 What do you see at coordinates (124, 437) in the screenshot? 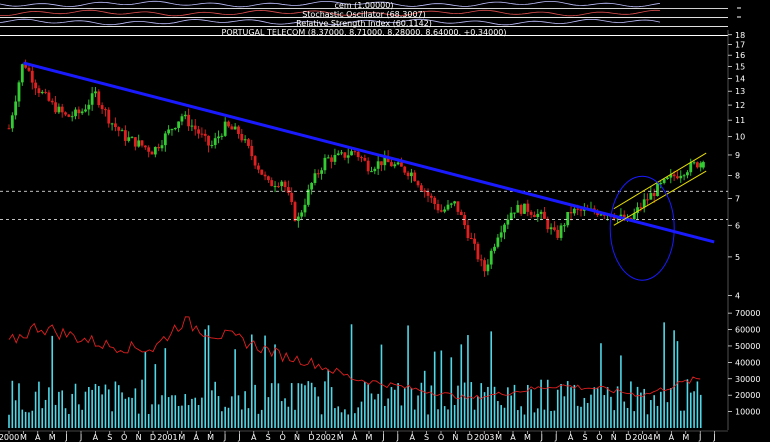
I see `time-tick-label: O` at bounding box center [124, 437].